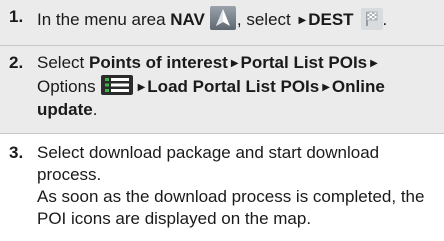 The image size is (444, 241). Describe the element at coordinates (233, 86) in the screenshot. I see `load-portal-list-pois-label: Load Portal List POIs` at that location.